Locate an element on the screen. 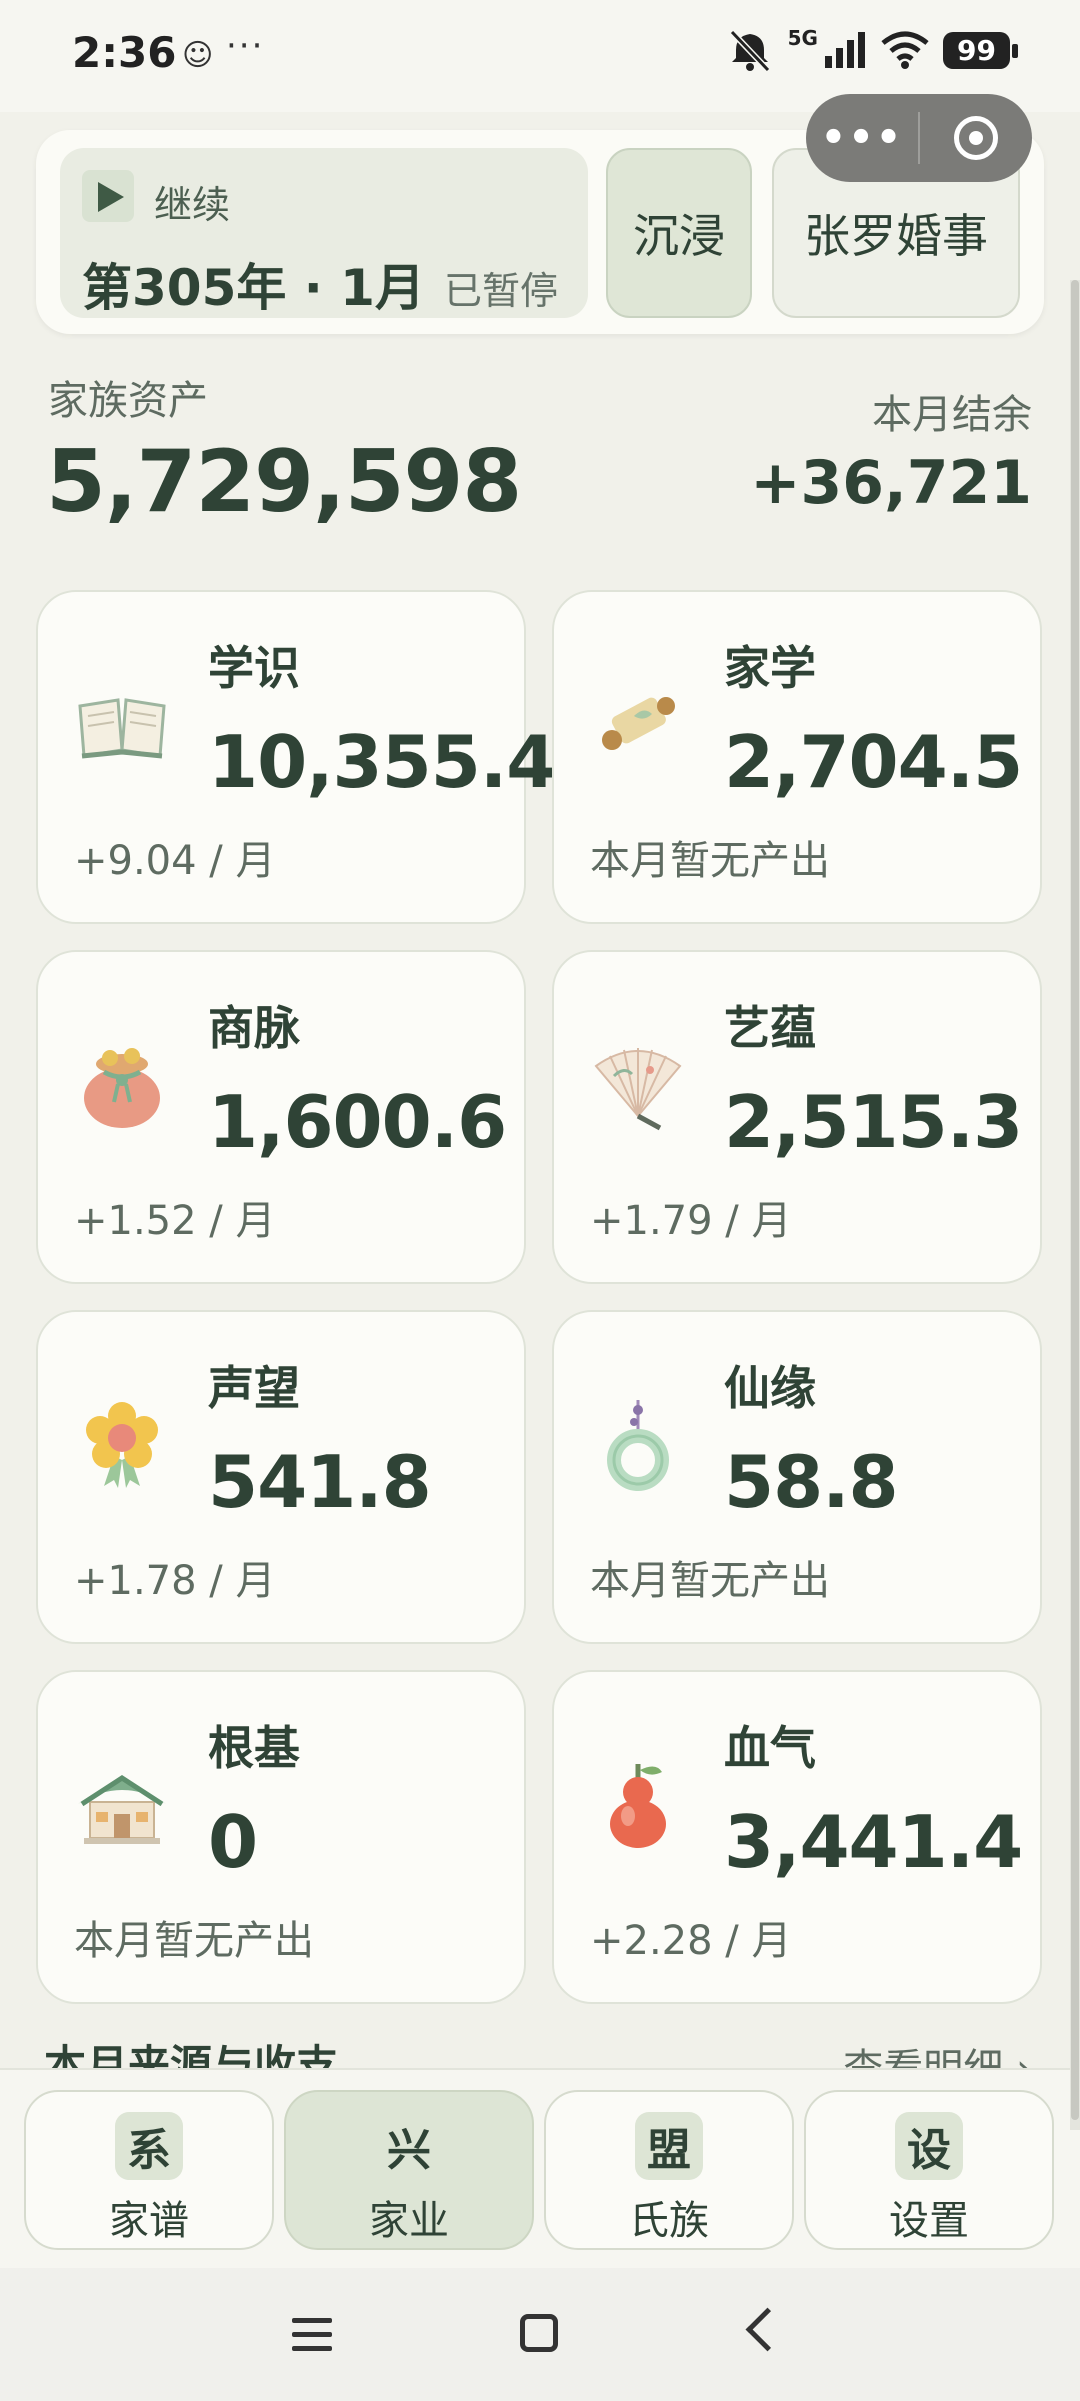  mini-program-capsule: ••• is located at coordinates (919, 138).